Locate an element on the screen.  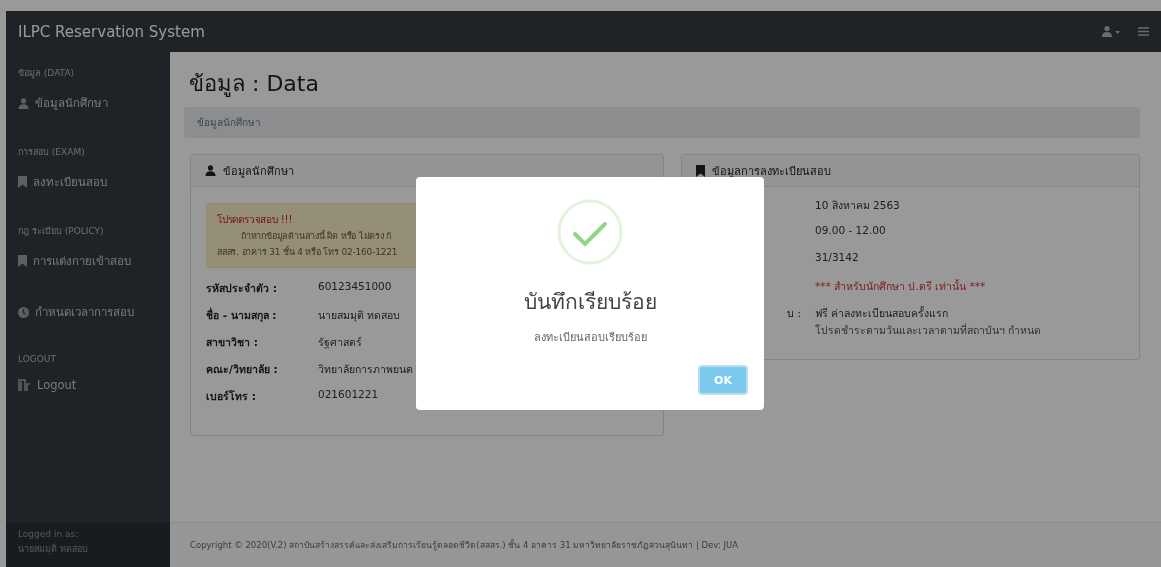
footer-copyright: Copyright © 2020(V.2) สถาบันสร้างสรรค์และส่งเสริมการเรียนรู้ตลอดชีวิต(สสสร.) ชั้น 4 อาคาร 31 มหาวิทยาลัยราชภัฏสวนสุนันทา | Dev: JUA is located at coordinates (464, 545).